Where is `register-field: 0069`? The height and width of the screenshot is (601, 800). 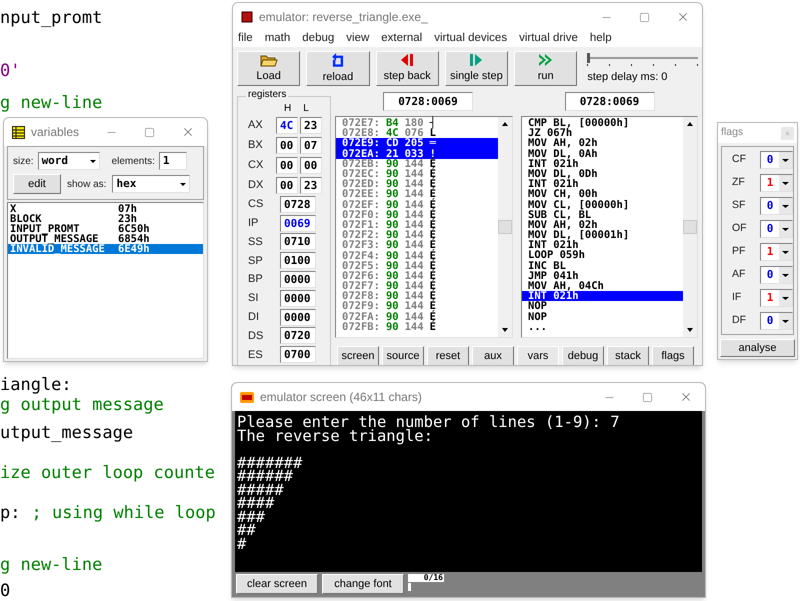
register-field: 0069 is located at coordinates (298, 223).